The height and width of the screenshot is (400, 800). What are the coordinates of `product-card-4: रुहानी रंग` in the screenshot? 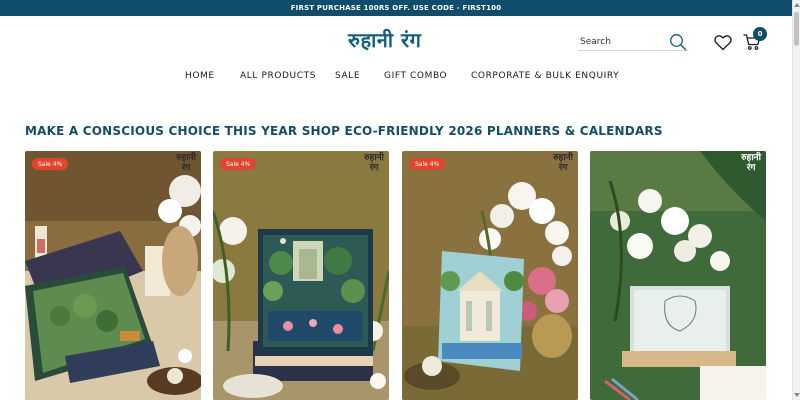 It's located at (678, 275).